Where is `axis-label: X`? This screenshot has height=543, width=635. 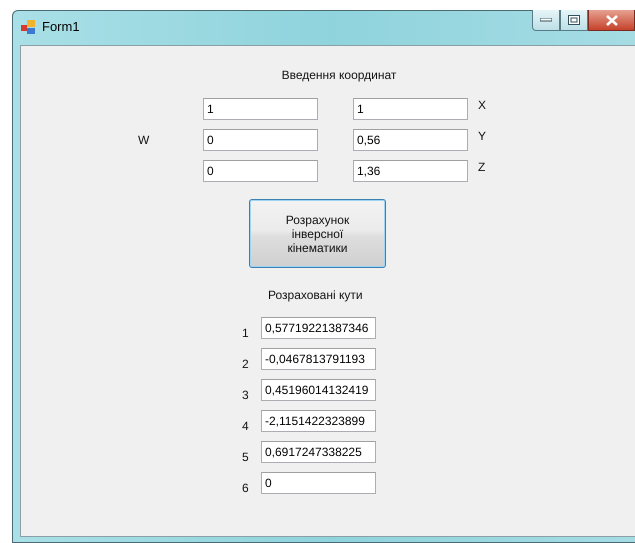 axis-label: X is located at coordinates (483, 105).